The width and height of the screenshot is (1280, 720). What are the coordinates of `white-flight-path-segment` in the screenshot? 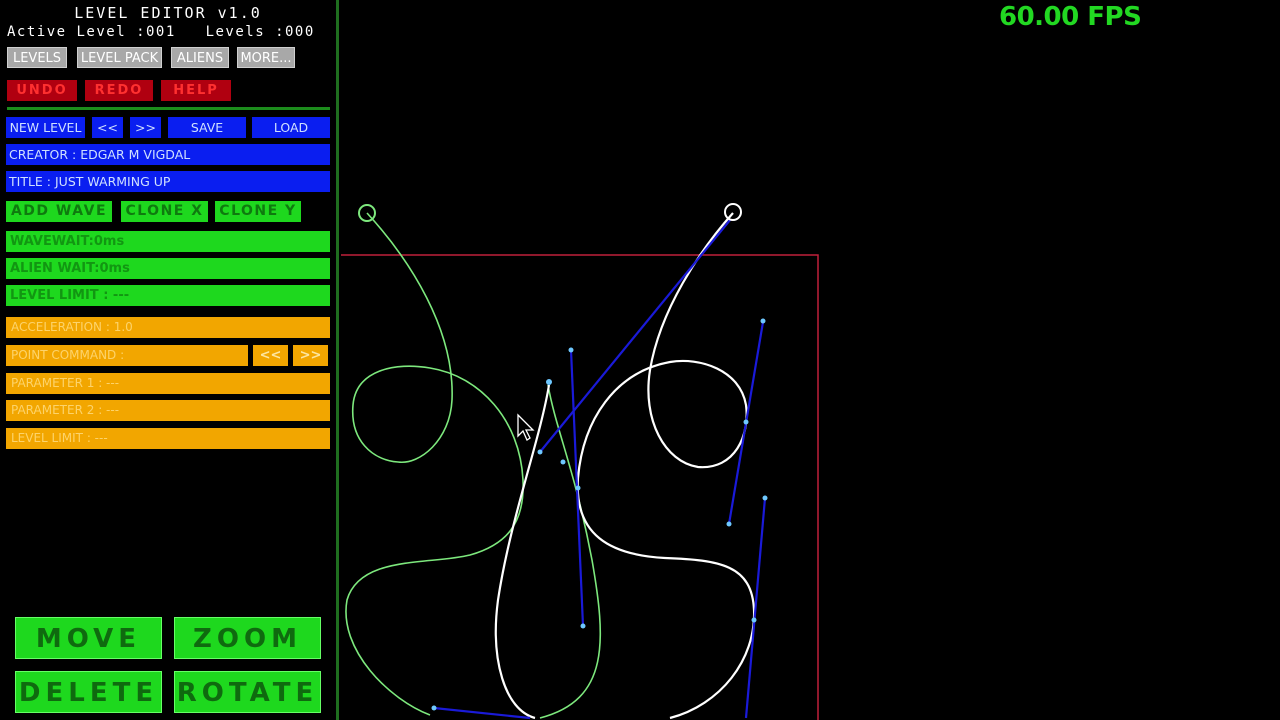 It's located at (522, 552).